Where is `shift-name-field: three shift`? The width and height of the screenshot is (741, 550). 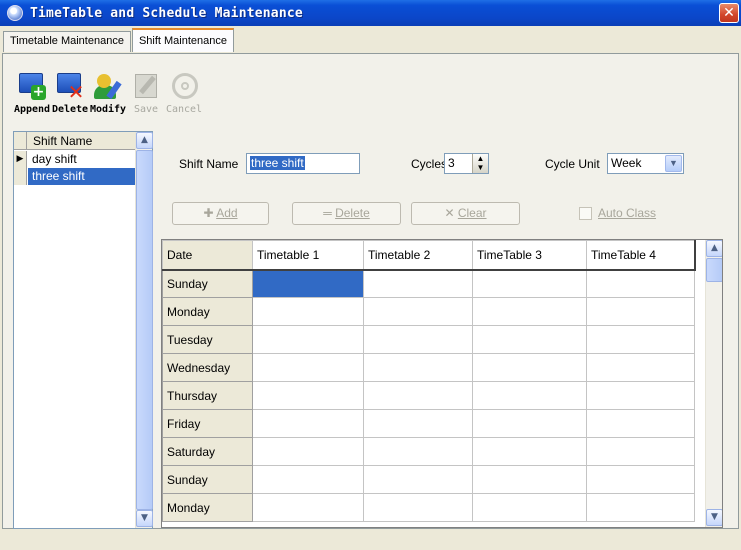 shift-name-field: three shift is located at coordinates (303, 163).